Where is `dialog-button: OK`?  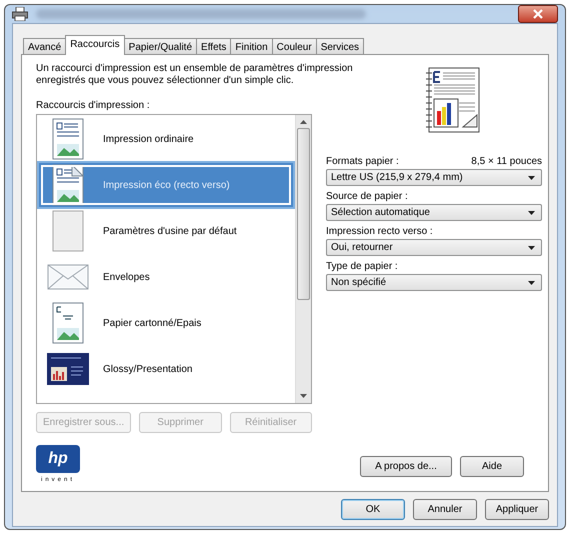
dialog-button: OK is located at coordinates (373, 509).